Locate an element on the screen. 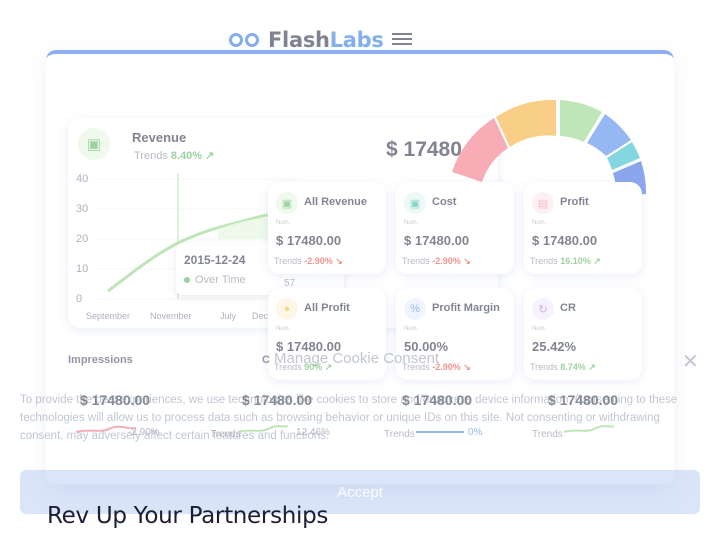 Image resolution: width=720 pixels, height=540 pixels. section-headline: Rev Up Your Partnerships is located at coordinates (188, 516).